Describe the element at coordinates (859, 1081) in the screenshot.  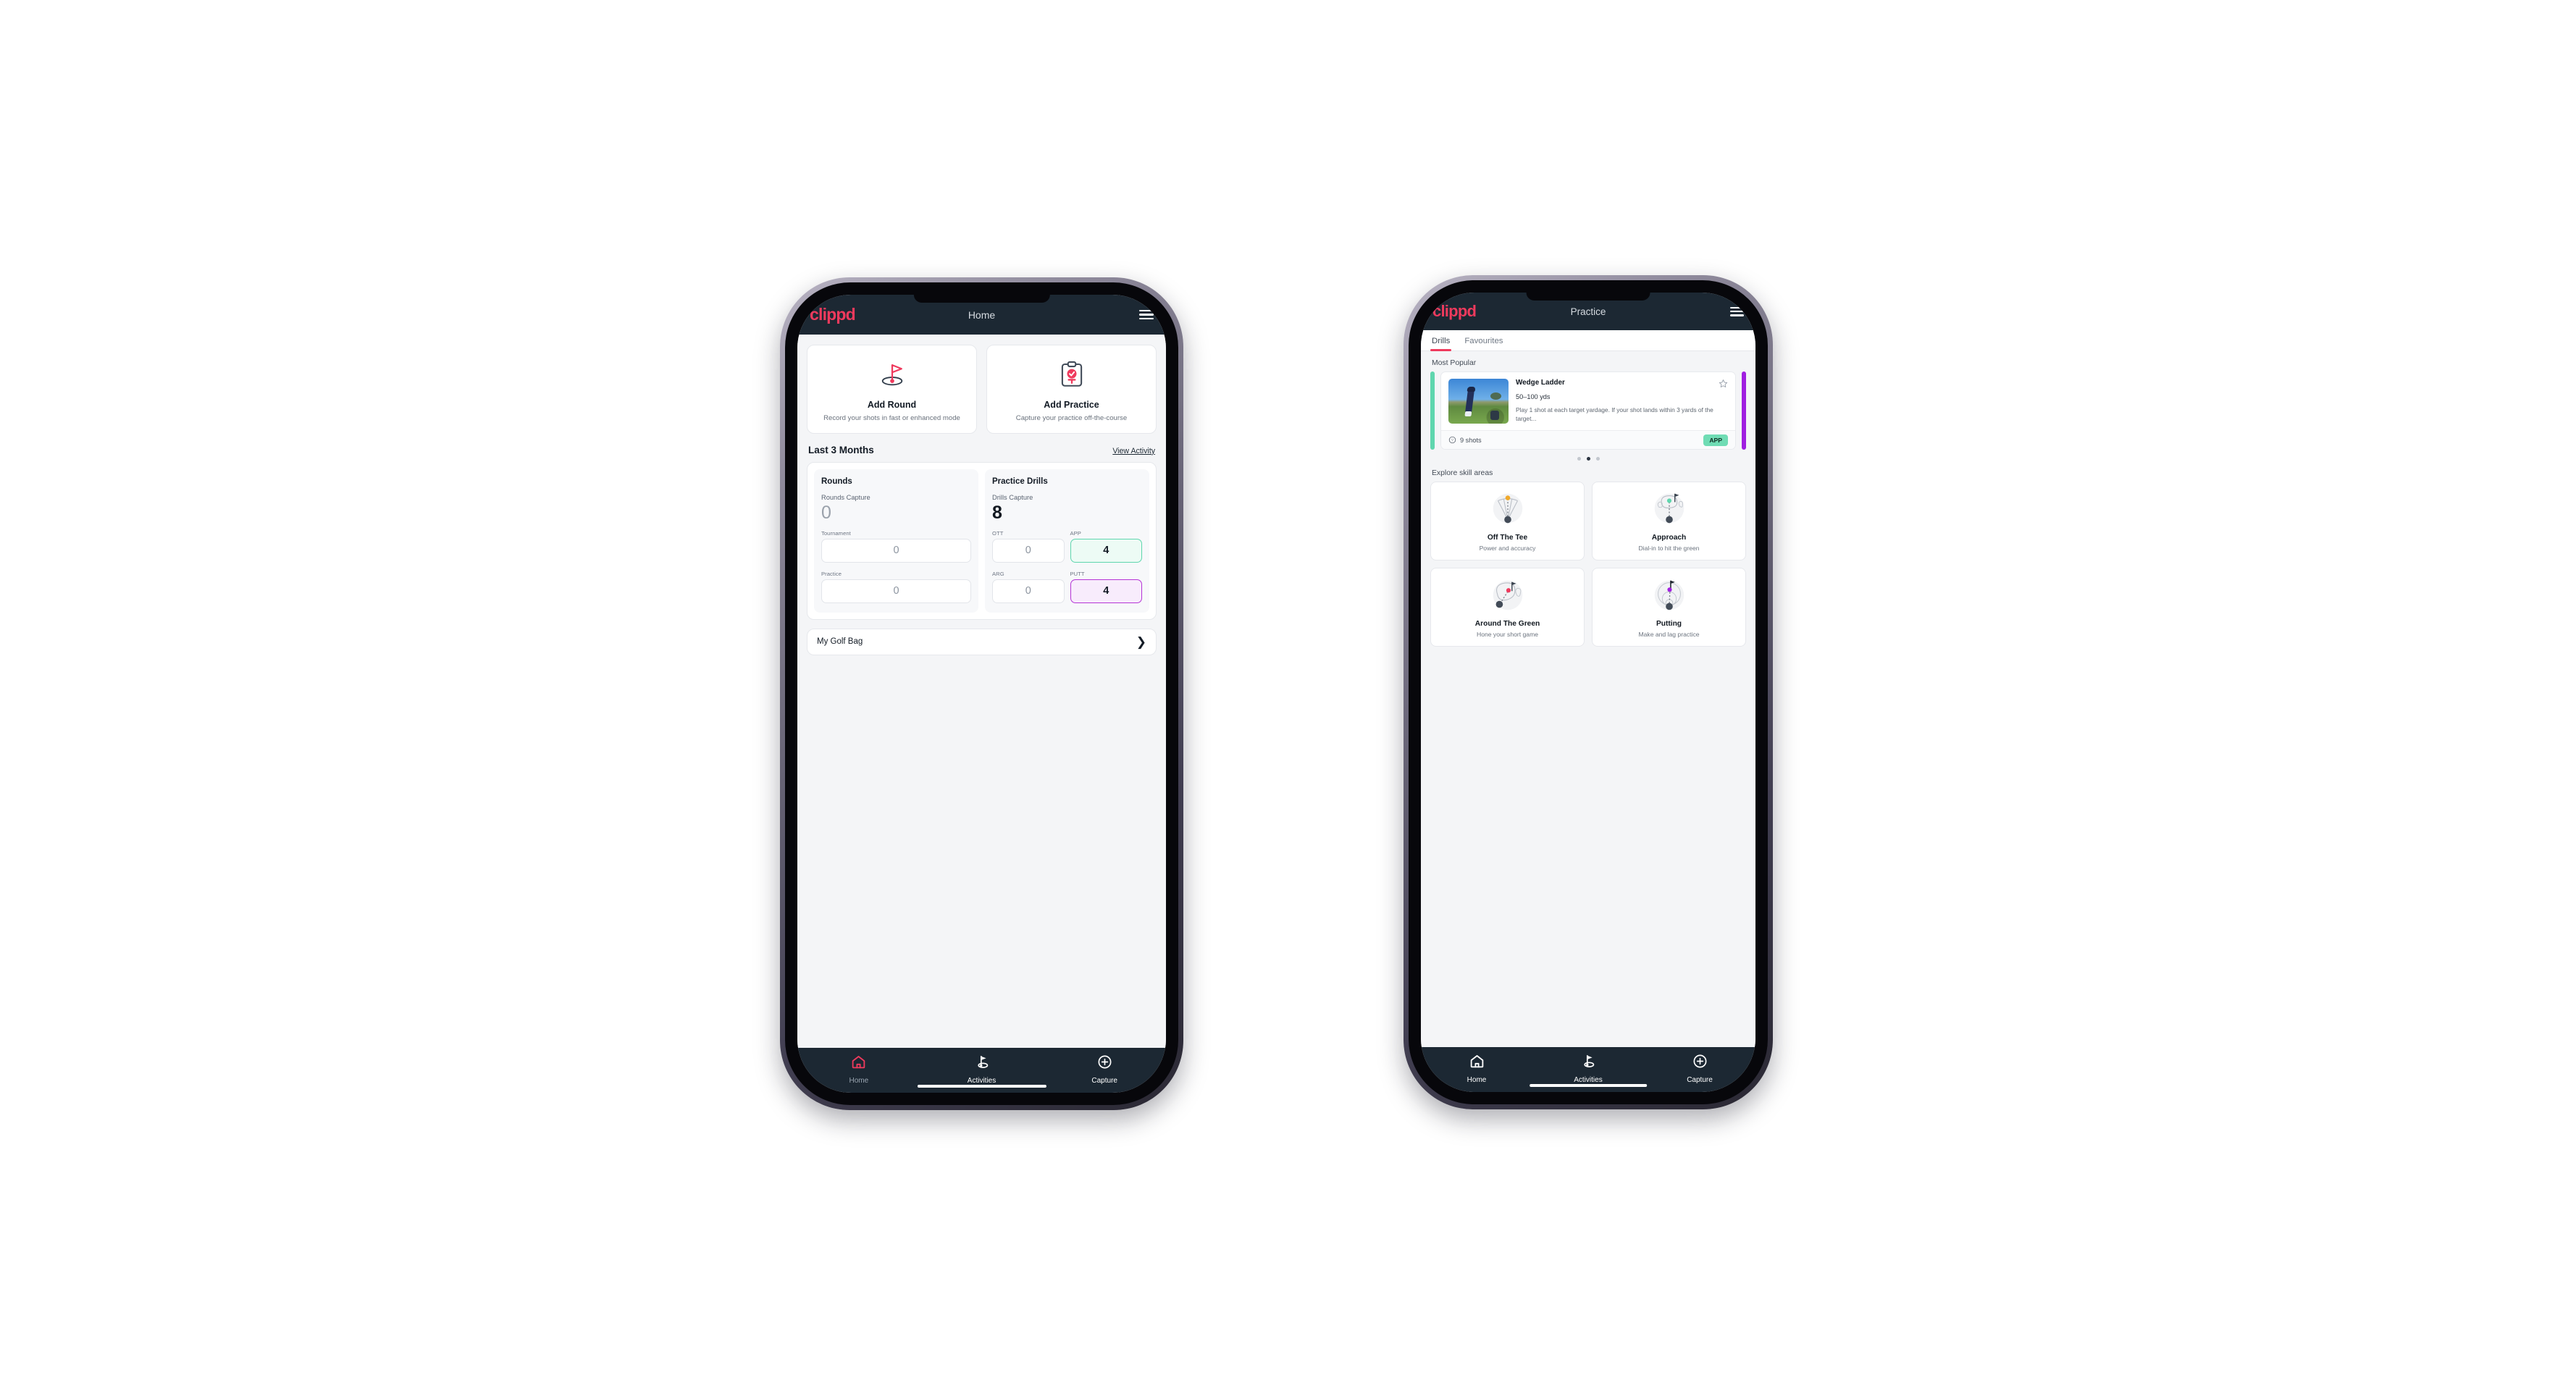
I see `nav-home-label: Home` at that location.